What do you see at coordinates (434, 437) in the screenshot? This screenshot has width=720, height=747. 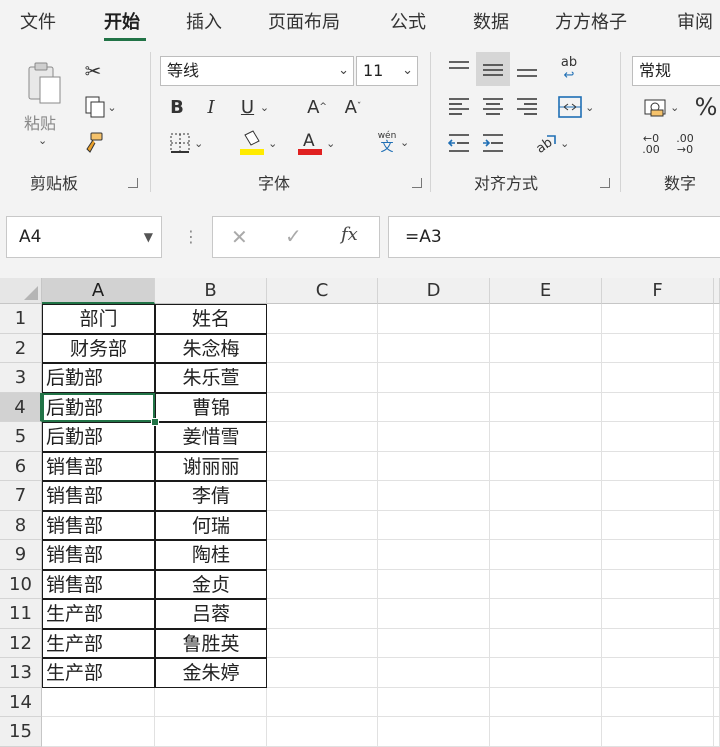 I see `cell-d5` at bounding box center [434, 437].